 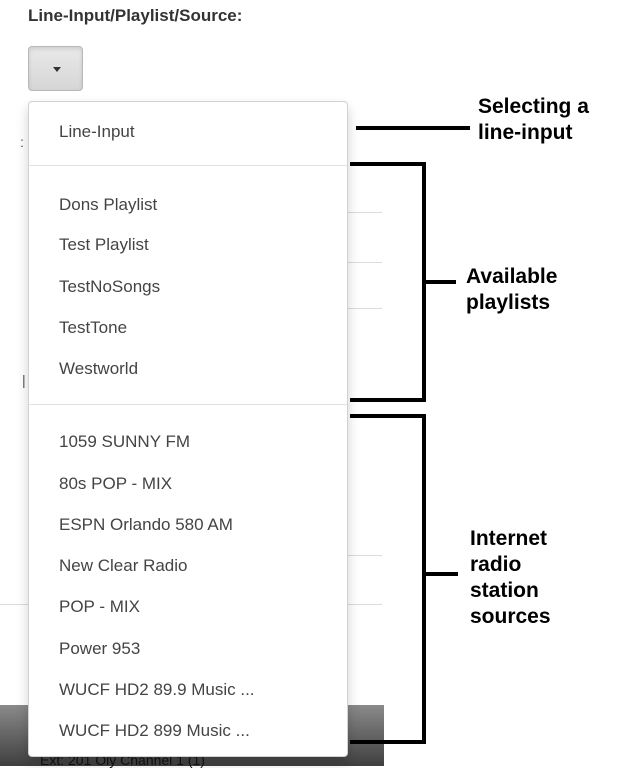 I want to click on menu-item-source: New Clear Radio, so click(x=123, y=566).